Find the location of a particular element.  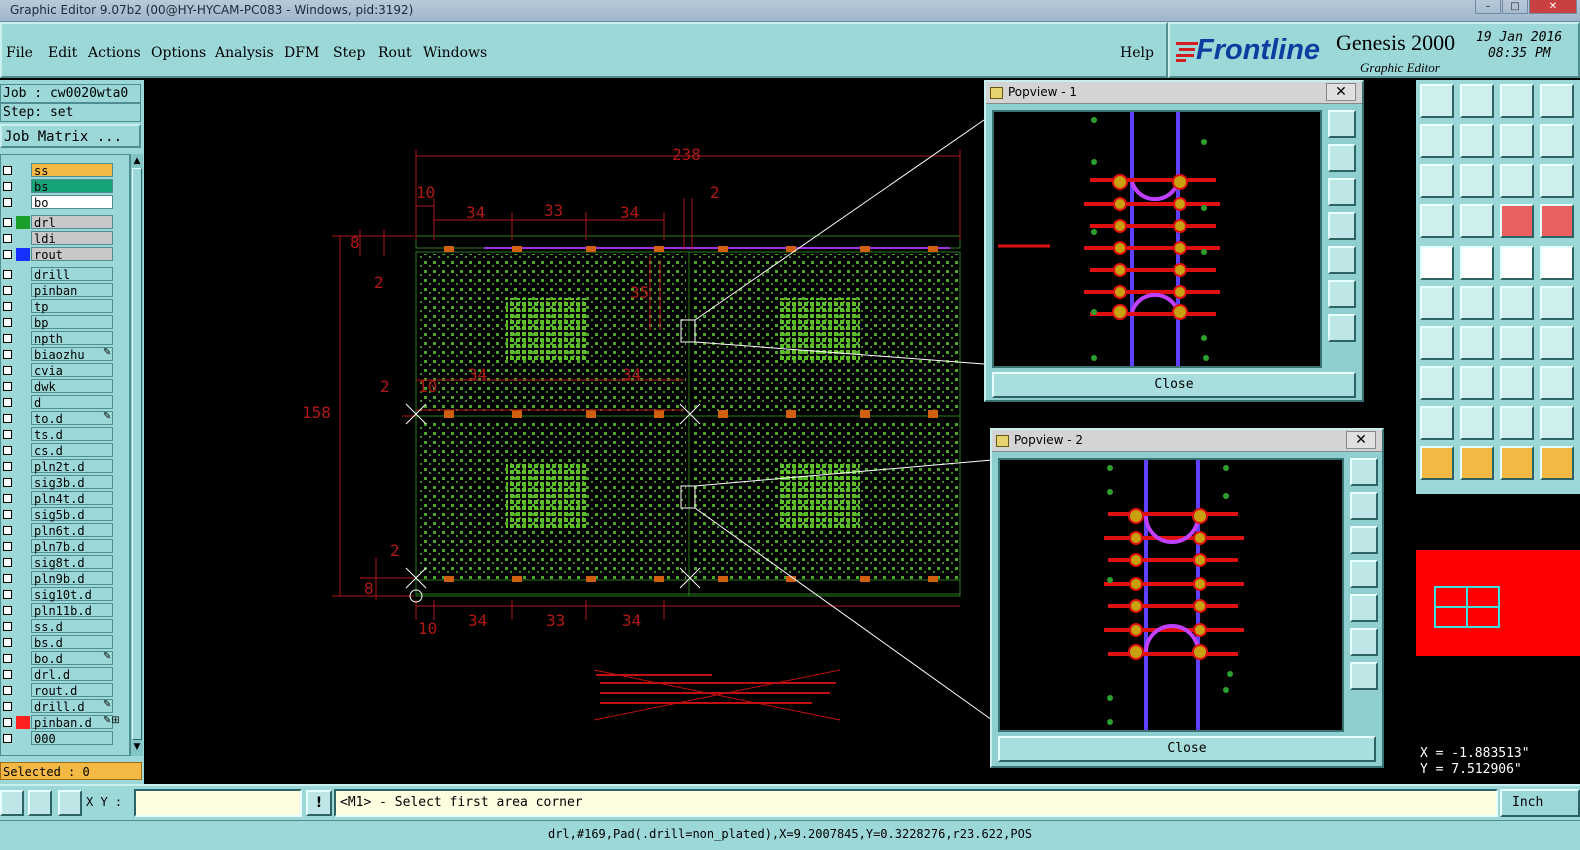

zoom-down-icon is located at coordinates (1364, 540).